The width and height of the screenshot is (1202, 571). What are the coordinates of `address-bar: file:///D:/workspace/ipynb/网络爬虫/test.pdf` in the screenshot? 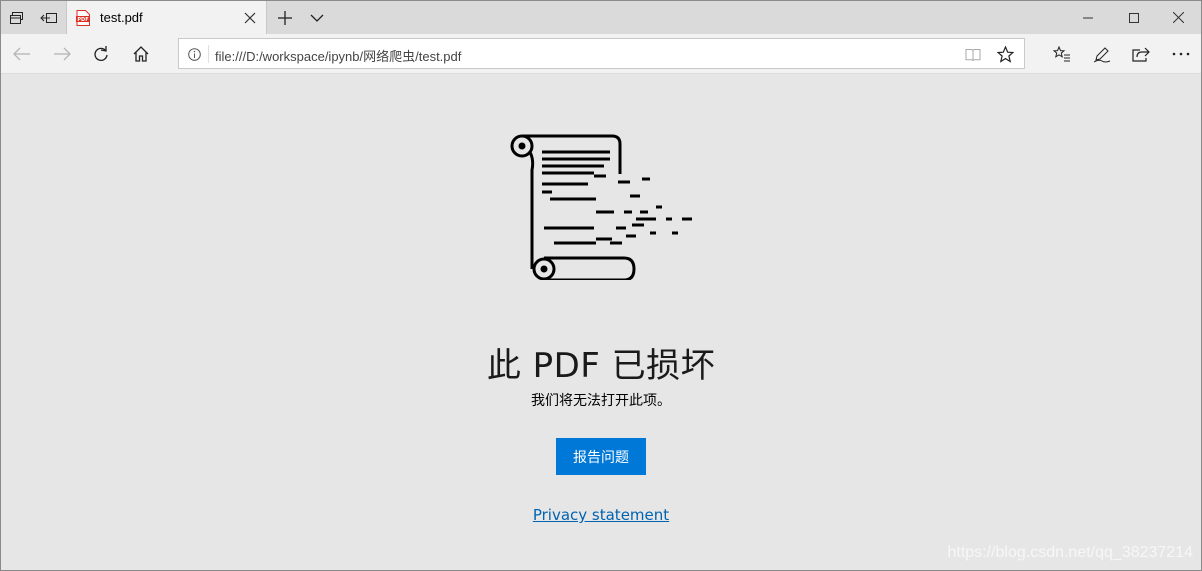 It's located at (601, 53).